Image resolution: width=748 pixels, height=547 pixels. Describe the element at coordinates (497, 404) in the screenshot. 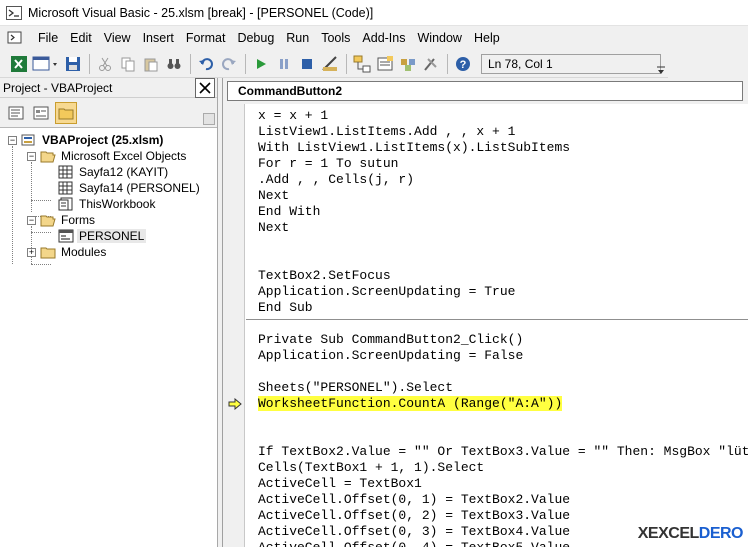

I see `code-line-current: WorksheetFunction.CountA (Range("A:A"))` at that location.